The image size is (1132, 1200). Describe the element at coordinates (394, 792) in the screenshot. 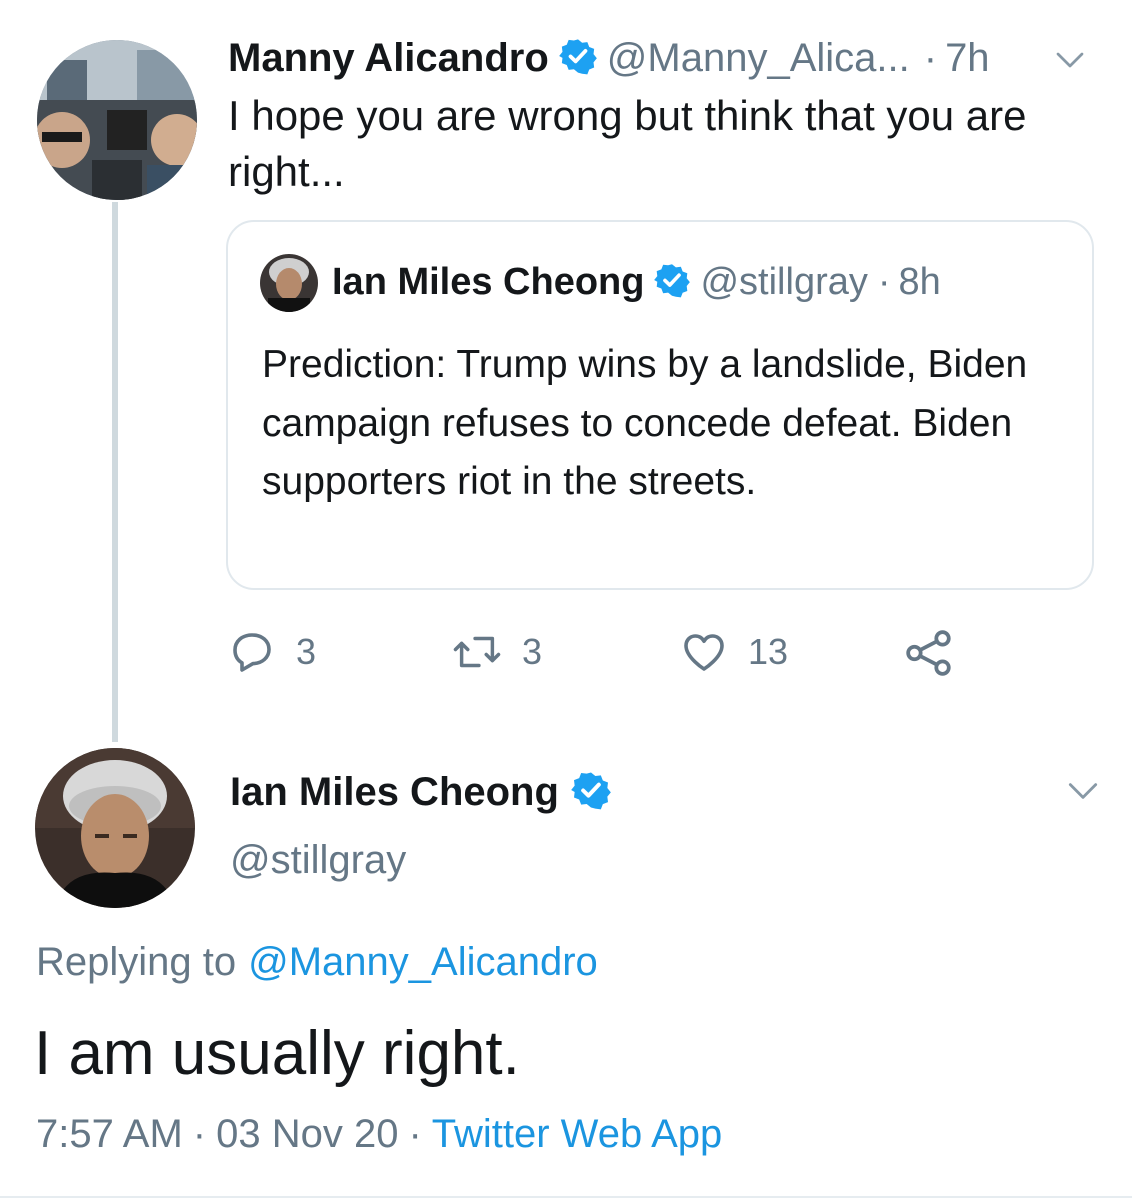

I see `tweet2-author-name: Ian Miles Cheong` at that location.